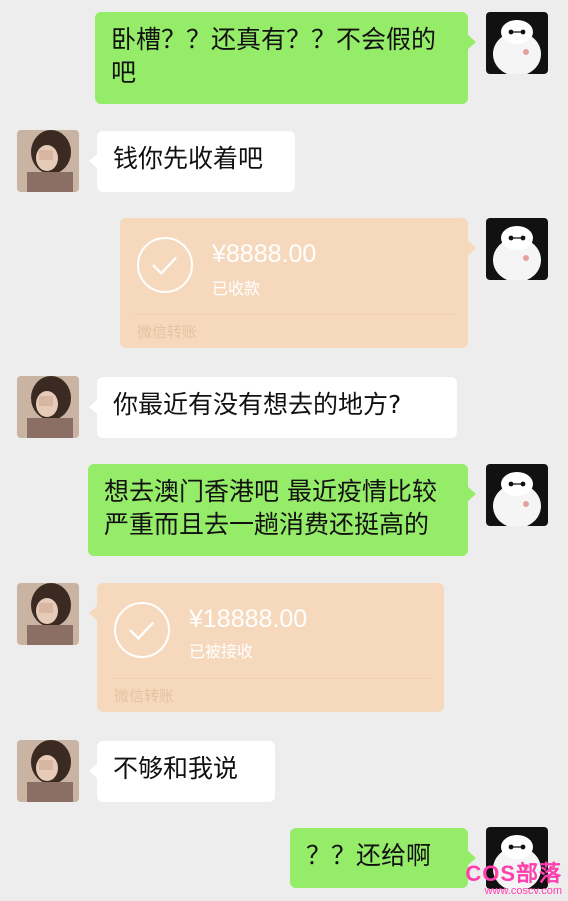  I want to click on message-bubble-other: 不够和我说, so click(182, 771).